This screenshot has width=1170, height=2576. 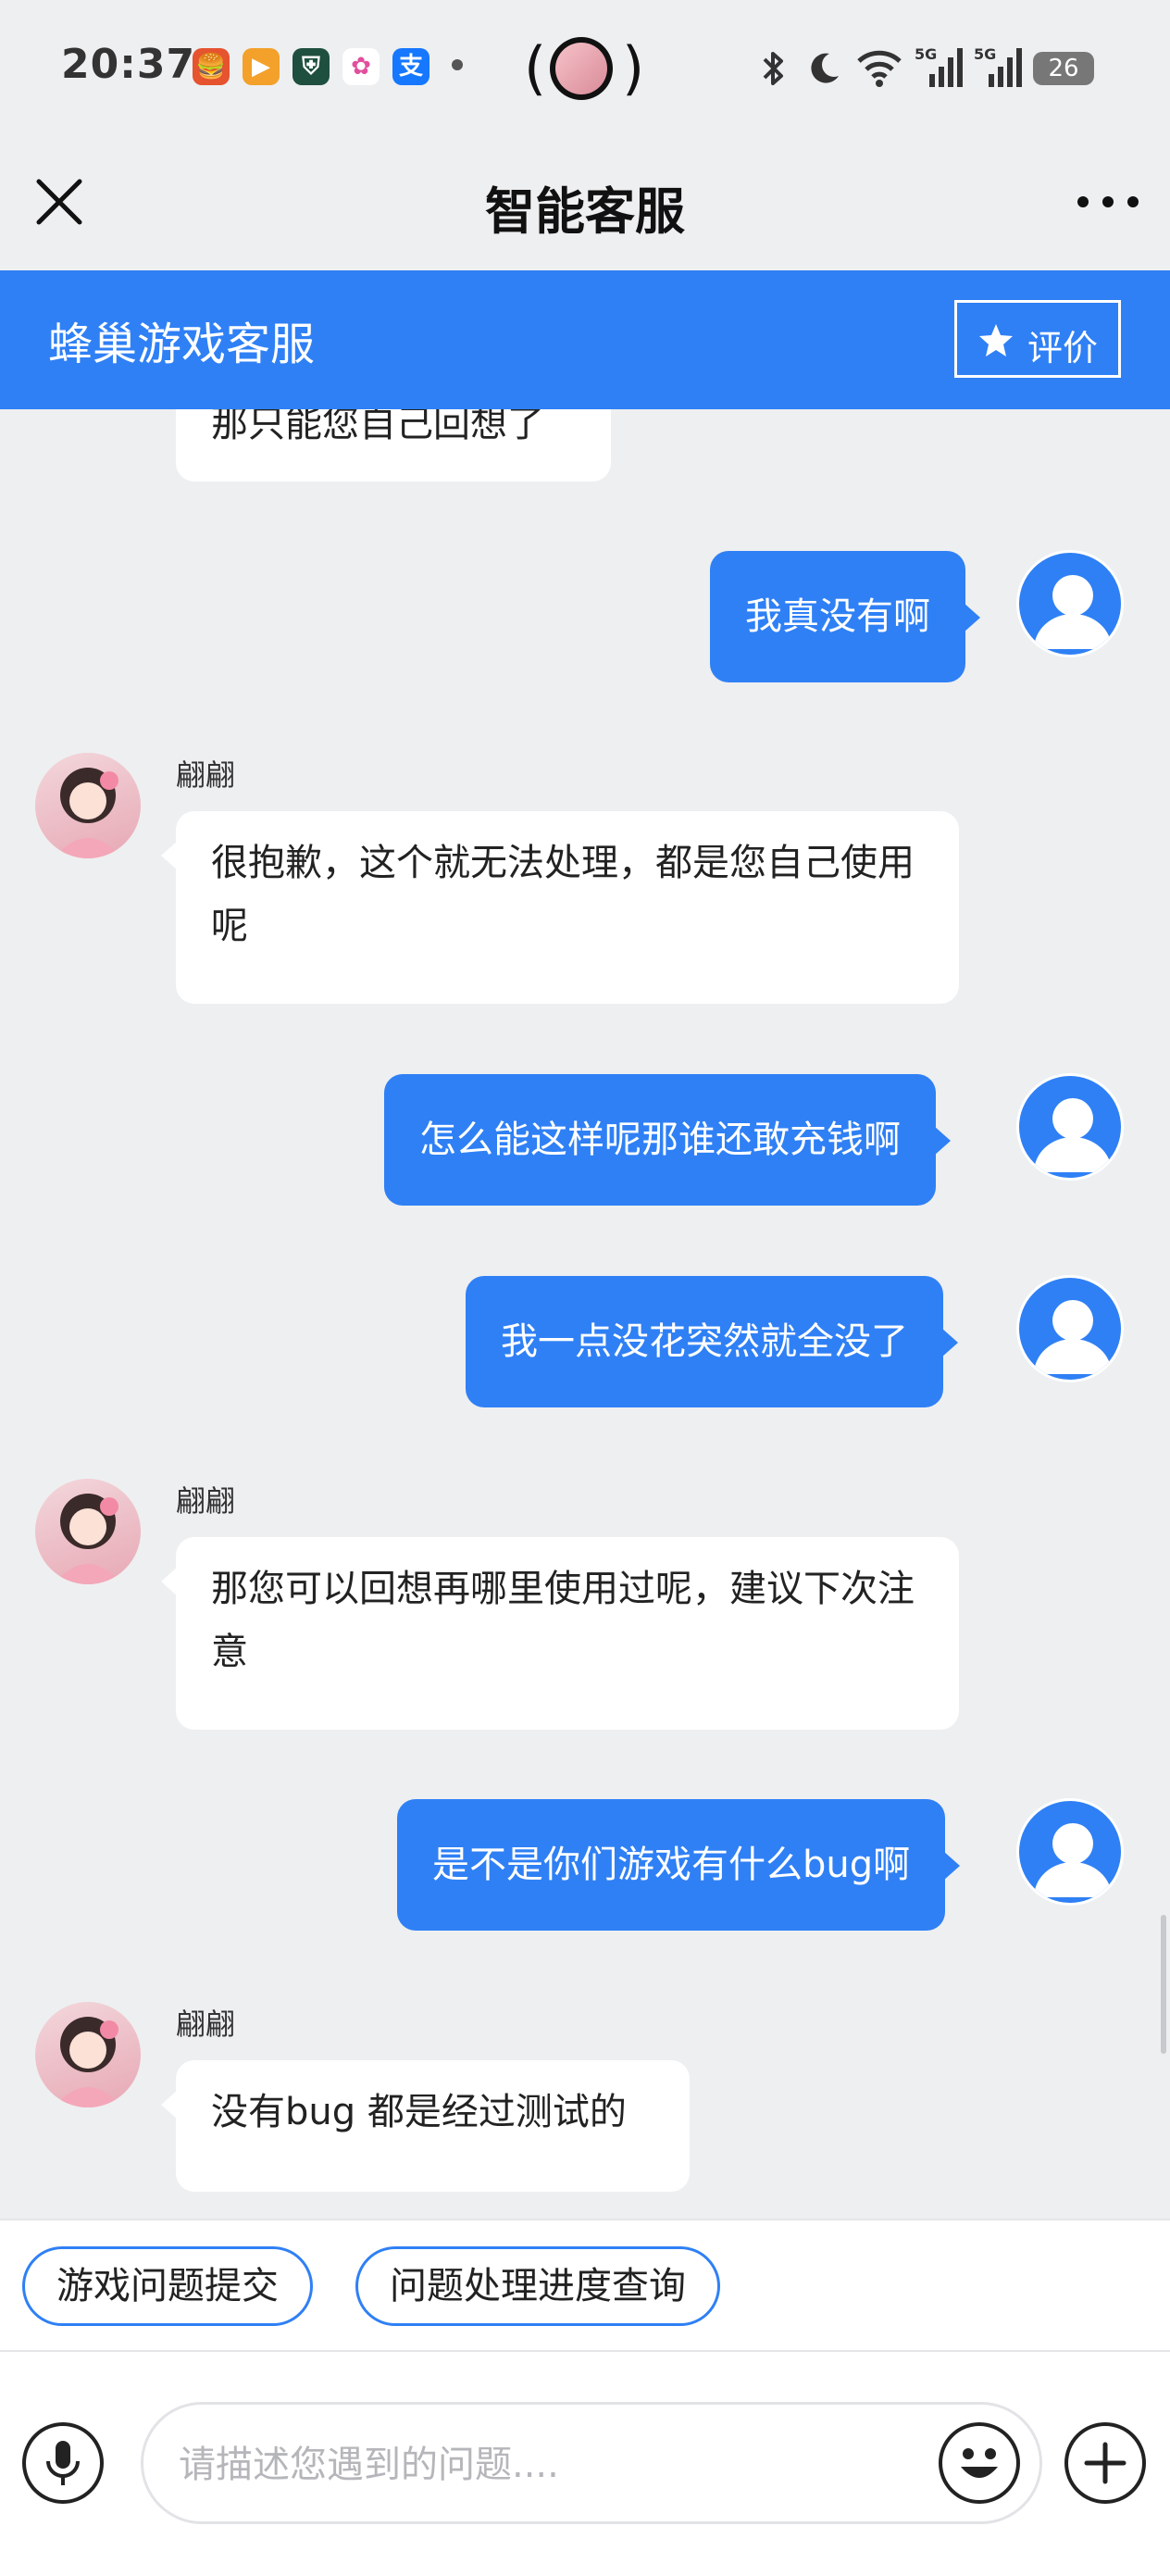 I want to click on signal-5g-icon: 5G, so click(x=939, y=66).